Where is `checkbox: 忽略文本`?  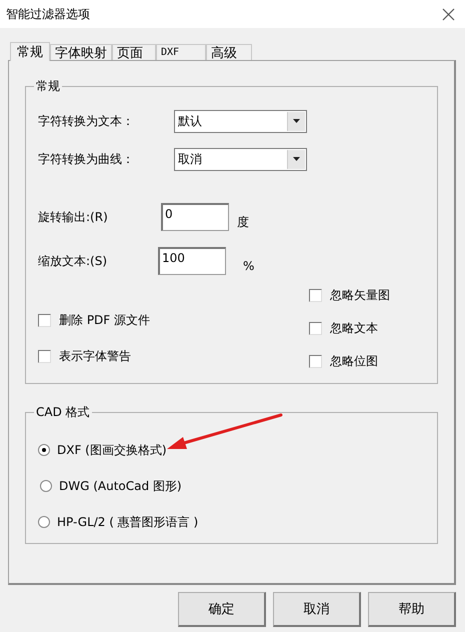 checkbox: 忽略文本 is located at coordinates (368, 328).